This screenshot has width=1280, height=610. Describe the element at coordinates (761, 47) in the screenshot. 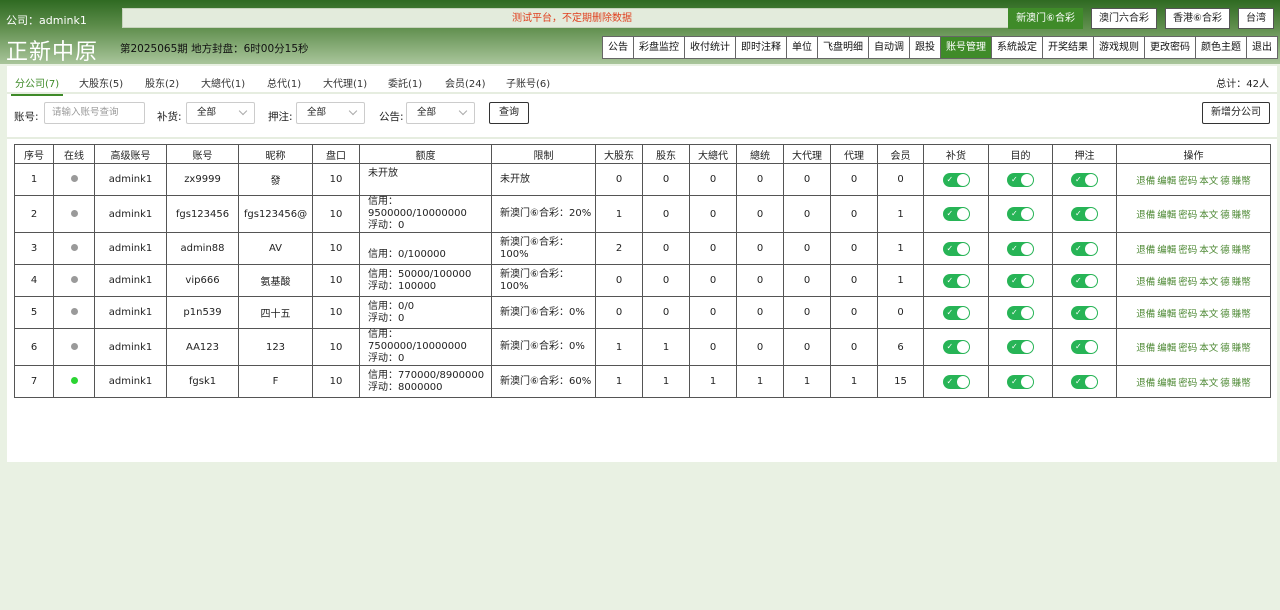

I see `nav-item: 即时注释` at that location.